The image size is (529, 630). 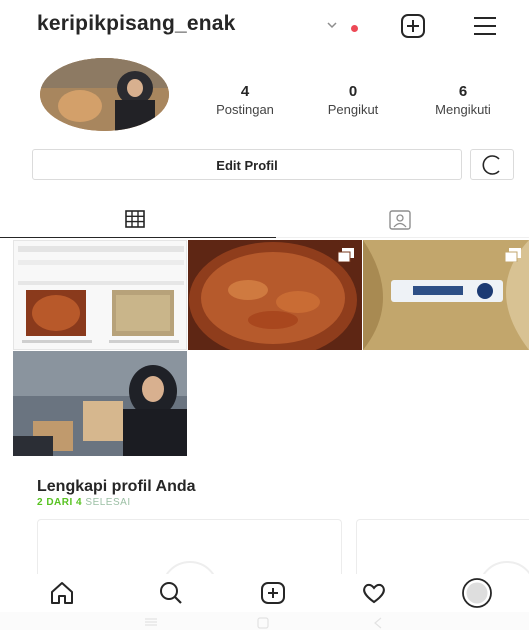 What do you see at coordinates (151, 622) in the screenshot?
I see `recent-apps-icon` at bounding box center [151, 622].